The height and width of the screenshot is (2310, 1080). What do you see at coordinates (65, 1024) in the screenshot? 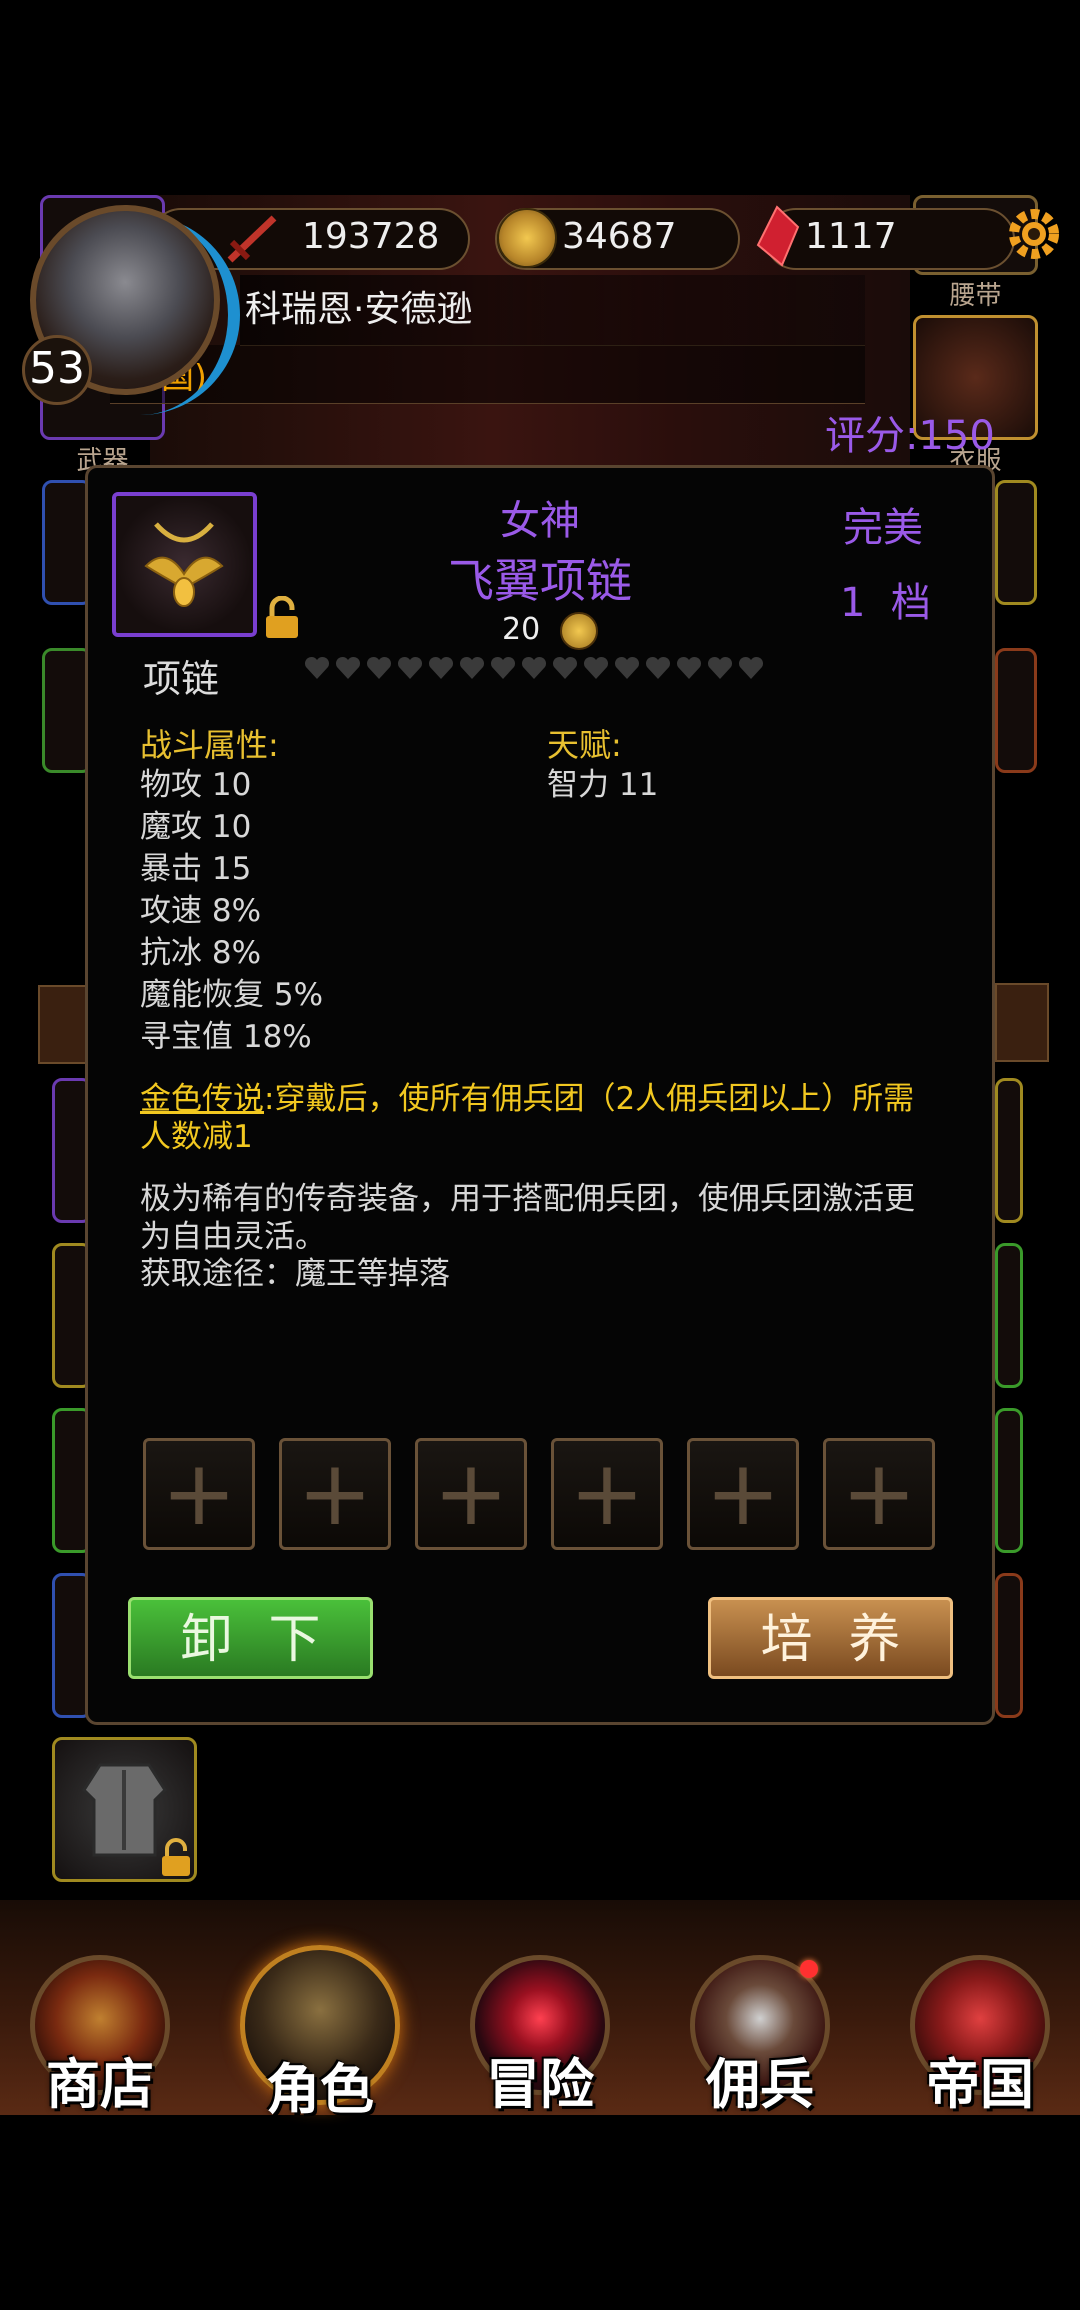
I see `side-tab-left` at bounding box center [65, 1024].